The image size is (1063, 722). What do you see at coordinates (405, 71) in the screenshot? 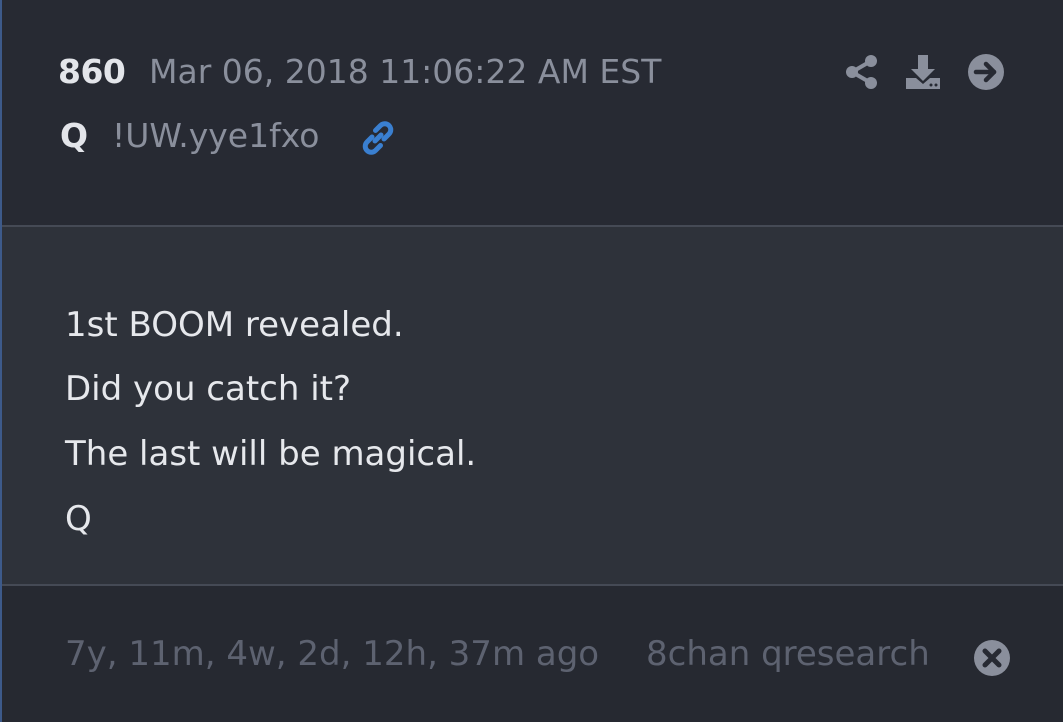
I see `post-datetime: Mar 06, 2018 11:06:22 AM EST` at bounding box center [405, 71].